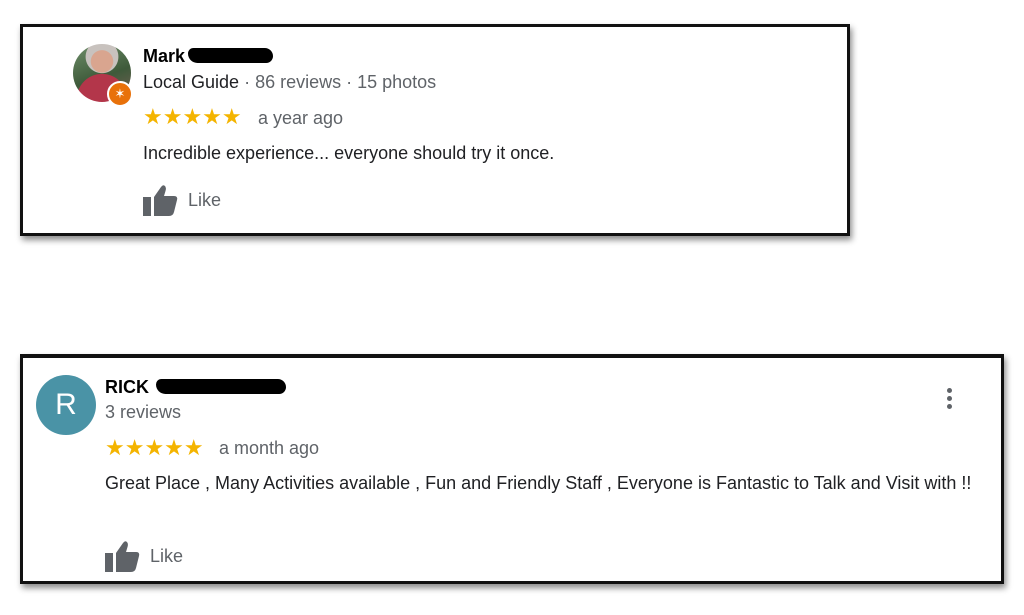 The image size is (1024, 615). I want to click on local-guide-badge-icon: ✶, so click(120, 94).